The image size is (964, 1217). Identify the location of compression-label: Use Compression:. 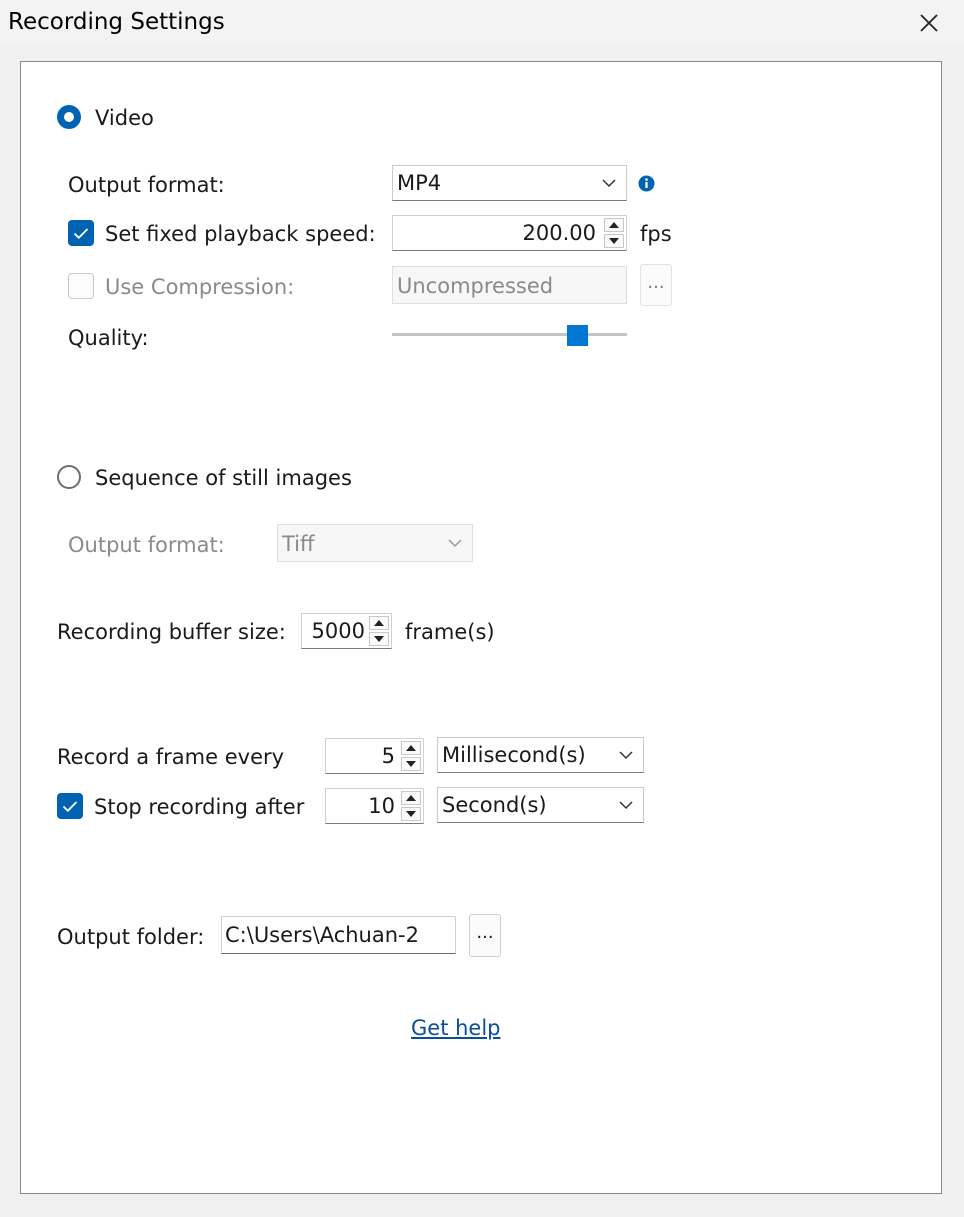
(200, 287).